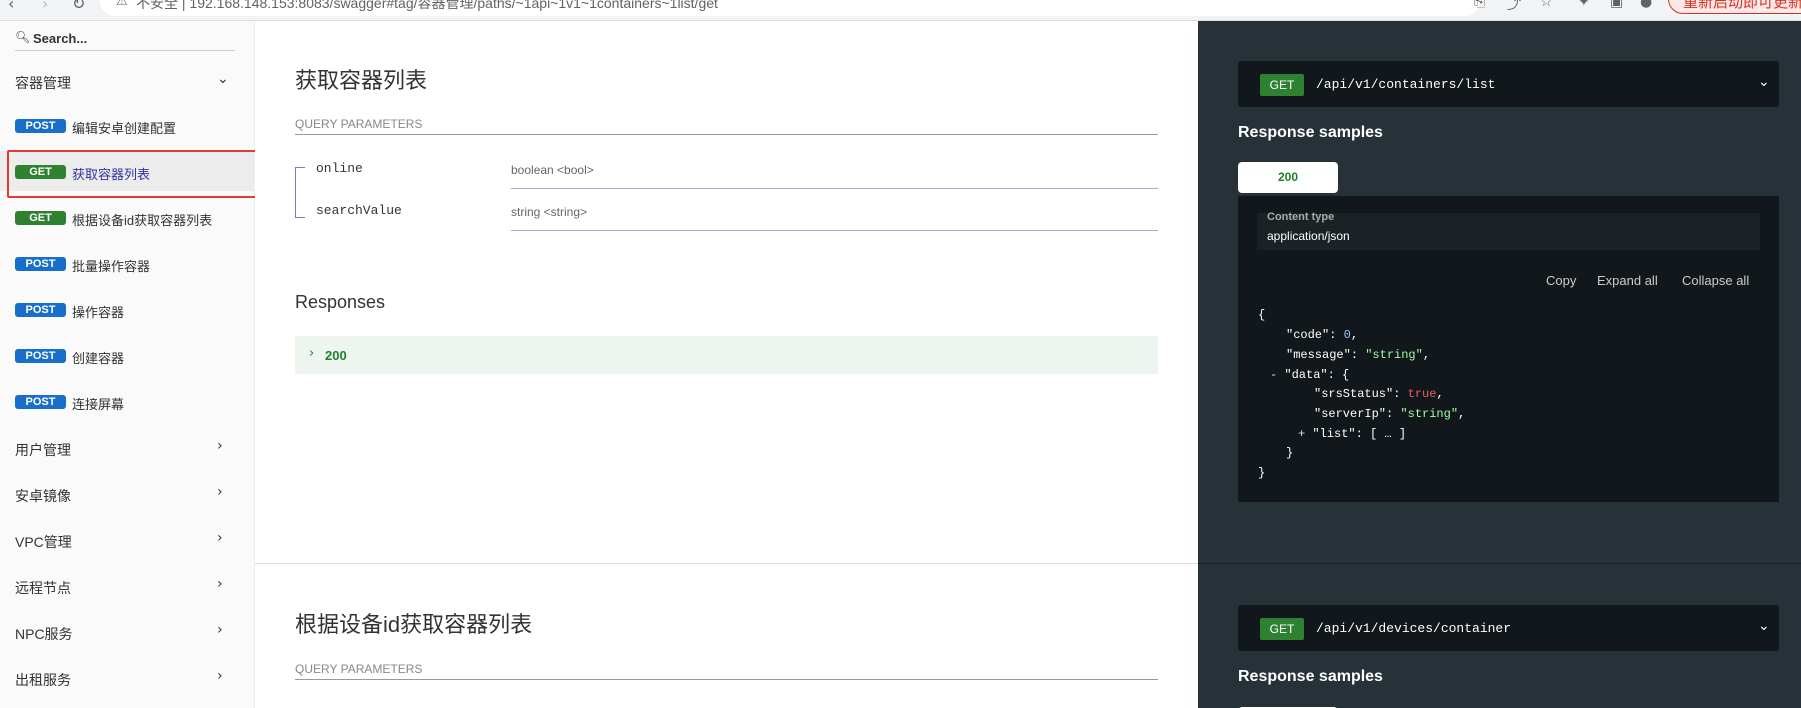 The image size is (1801, 708). Describe the element at coordinates (1288, 177) in the screenshot. I see `tab-status-200: 200` at that location.